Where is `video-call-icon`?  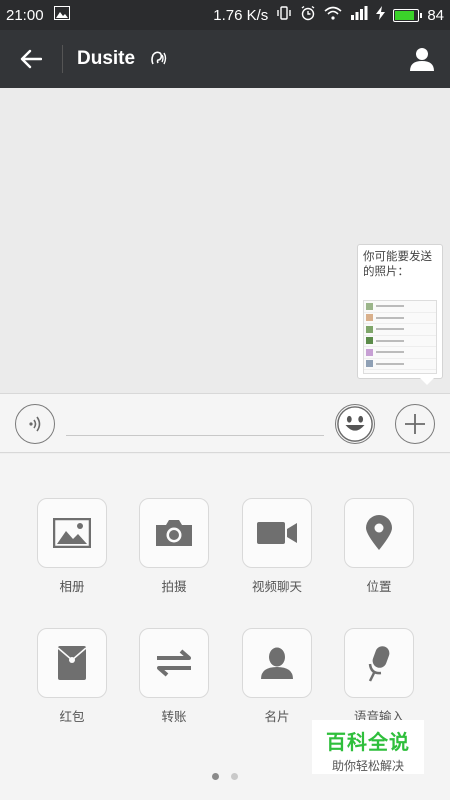 video-call-icon is located at coordinates (277, 533).